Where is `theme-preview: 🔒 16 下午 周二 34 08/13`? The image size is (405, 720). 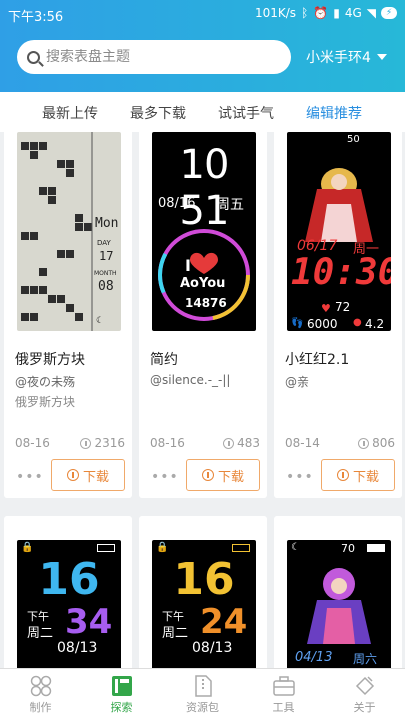 theme-preview: 🔒 16 下午 周二 34 08/13 is located at coordinates (69, 604).